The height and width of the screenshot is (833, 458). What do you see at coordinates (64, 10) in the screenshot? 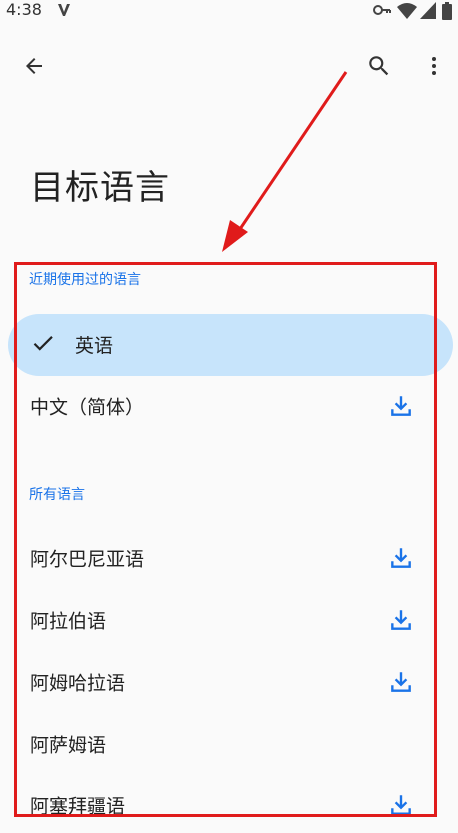
I see `v-logo-icon` at bounding box center [64, 10].